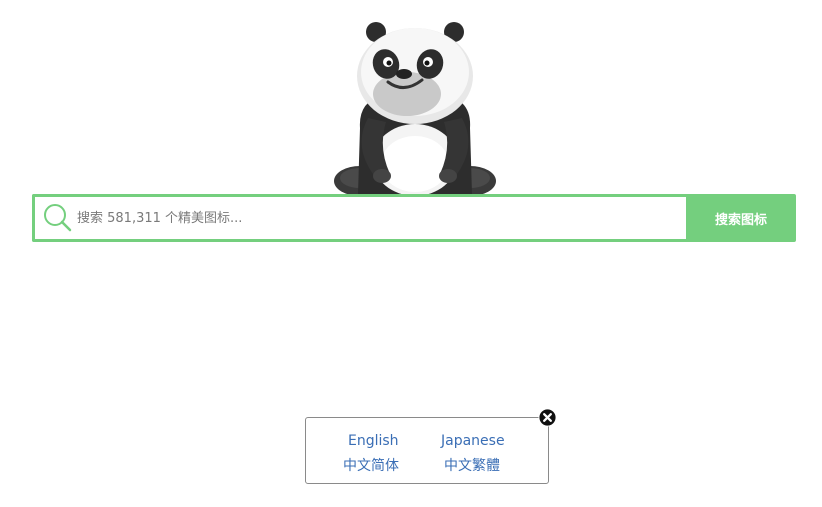 This screenshot has width=822, height=507. What do you see at coordinates (427, 450) in the screenshot?
I see `language-popup: English Japanese 中文简体 中文繁體` at bounding box center [427, 450].